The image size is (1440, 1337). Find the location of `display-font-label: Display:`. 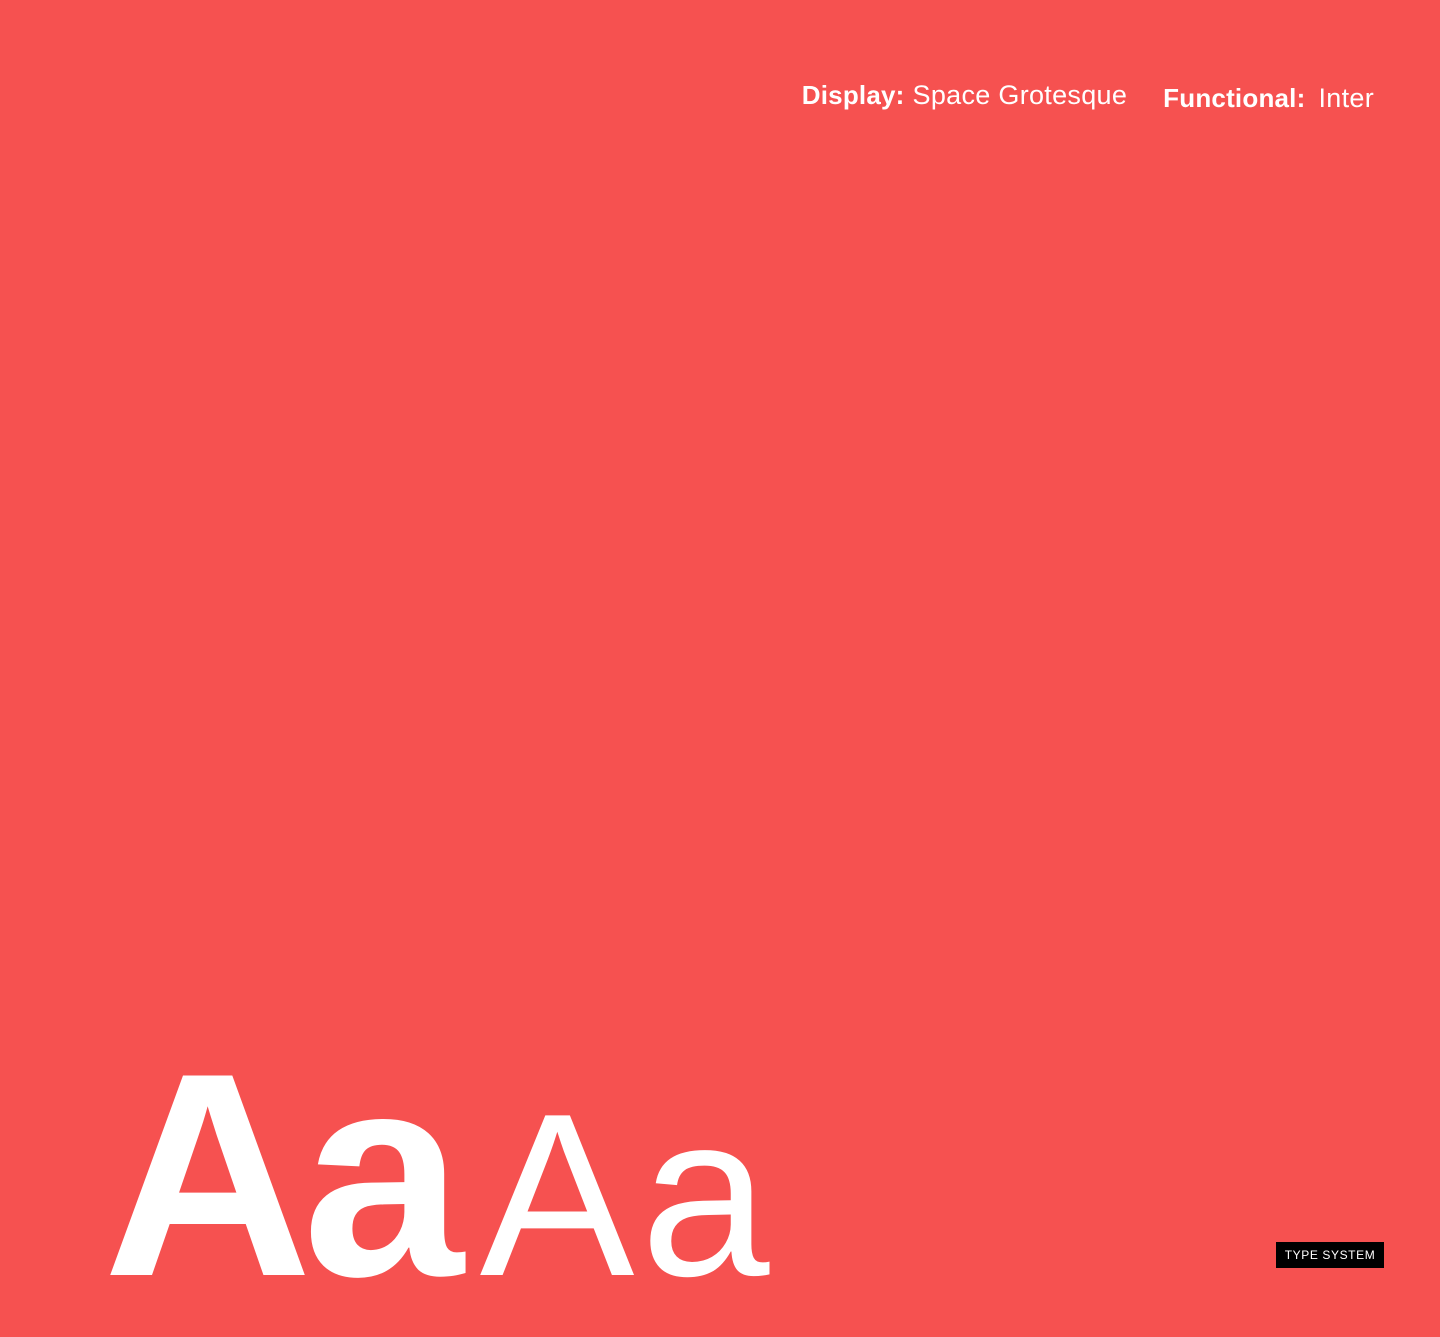

display-font-label: Display: is located at coordinates (853, 95).